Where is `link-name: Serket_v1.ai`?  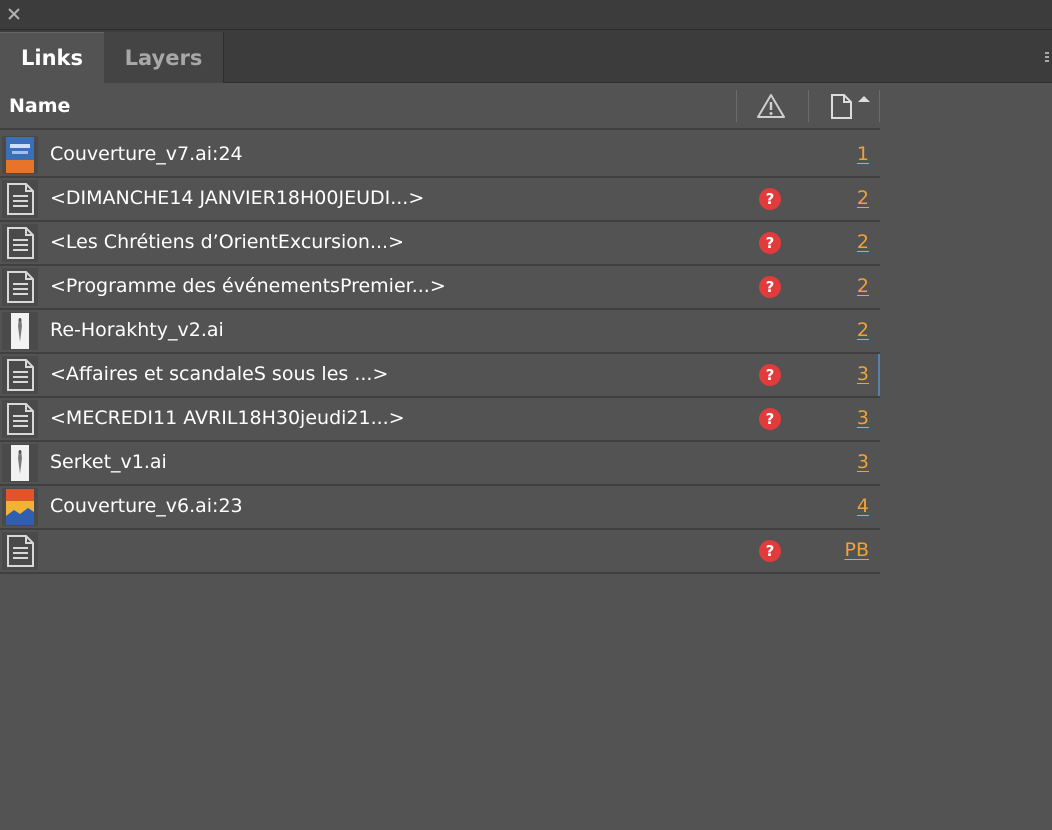 link-name: Serket_v1.ai is located at coordinates (108, 462).